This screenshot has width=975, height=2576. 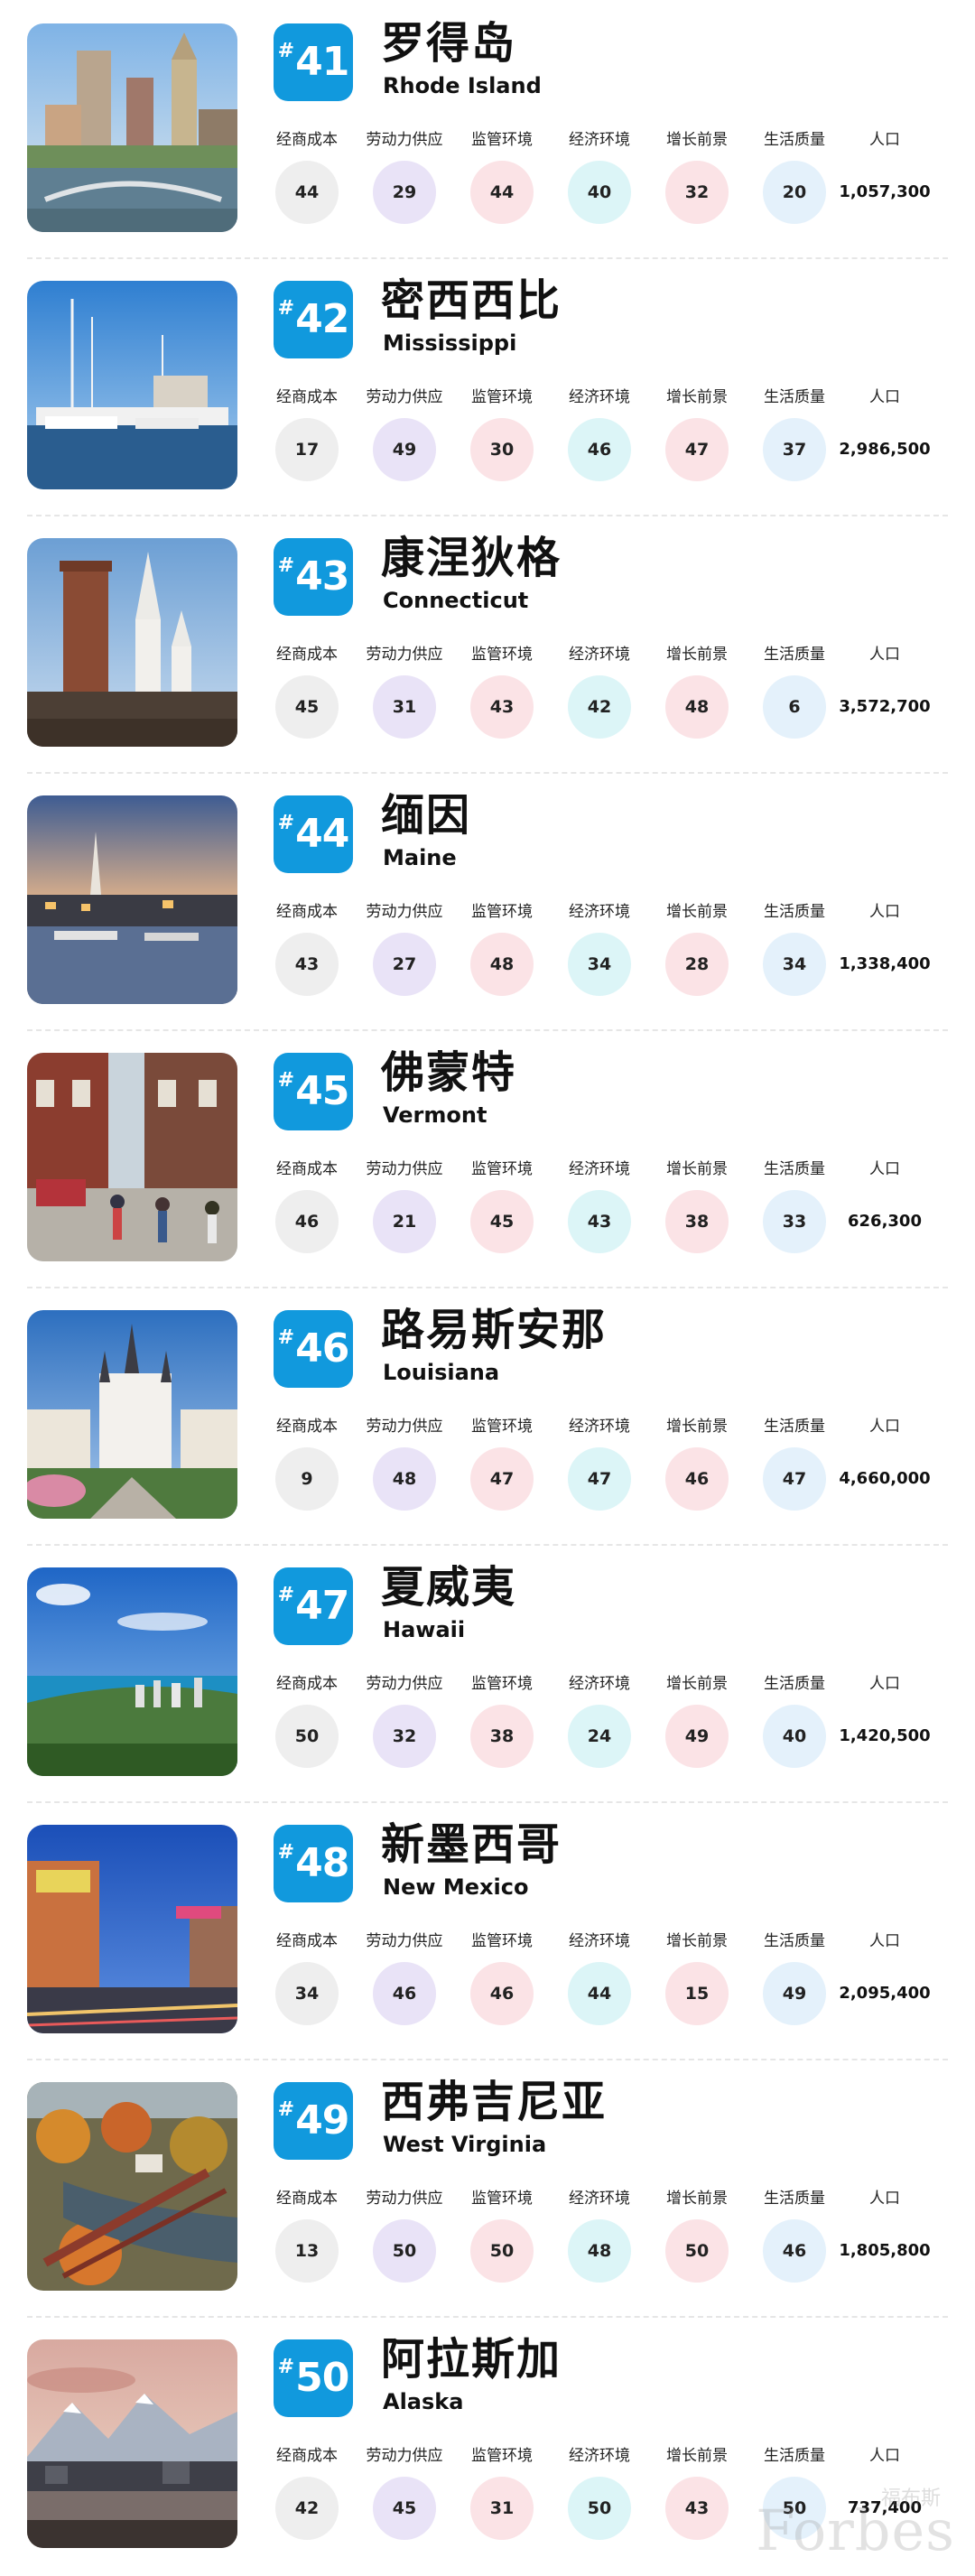 What do you see at coordinates (472, 1844) in the screenshot?
I see `state-name-chinese: 新墨西哥` at bounding box center [472, 1844].